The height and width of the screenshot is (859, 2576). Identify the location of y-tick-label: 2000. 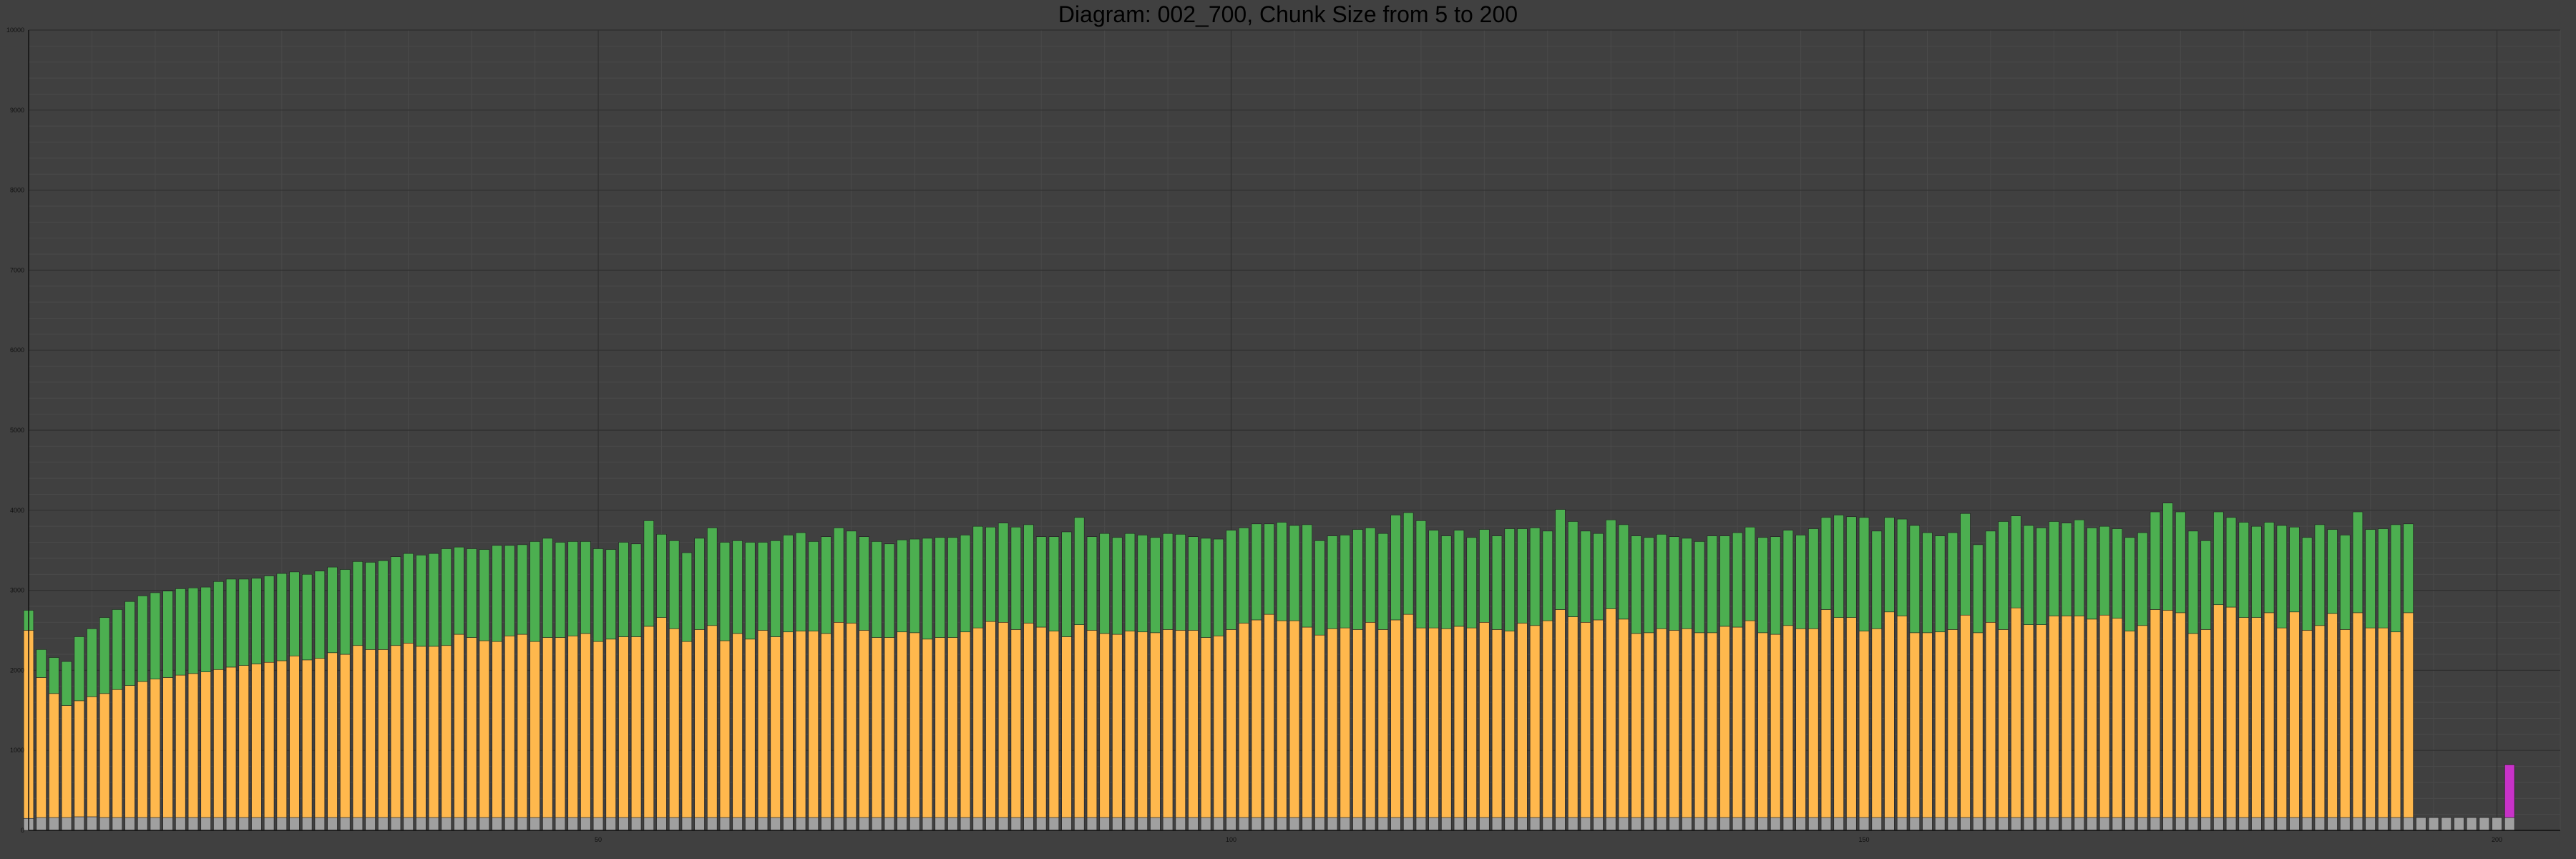
(17, 670).